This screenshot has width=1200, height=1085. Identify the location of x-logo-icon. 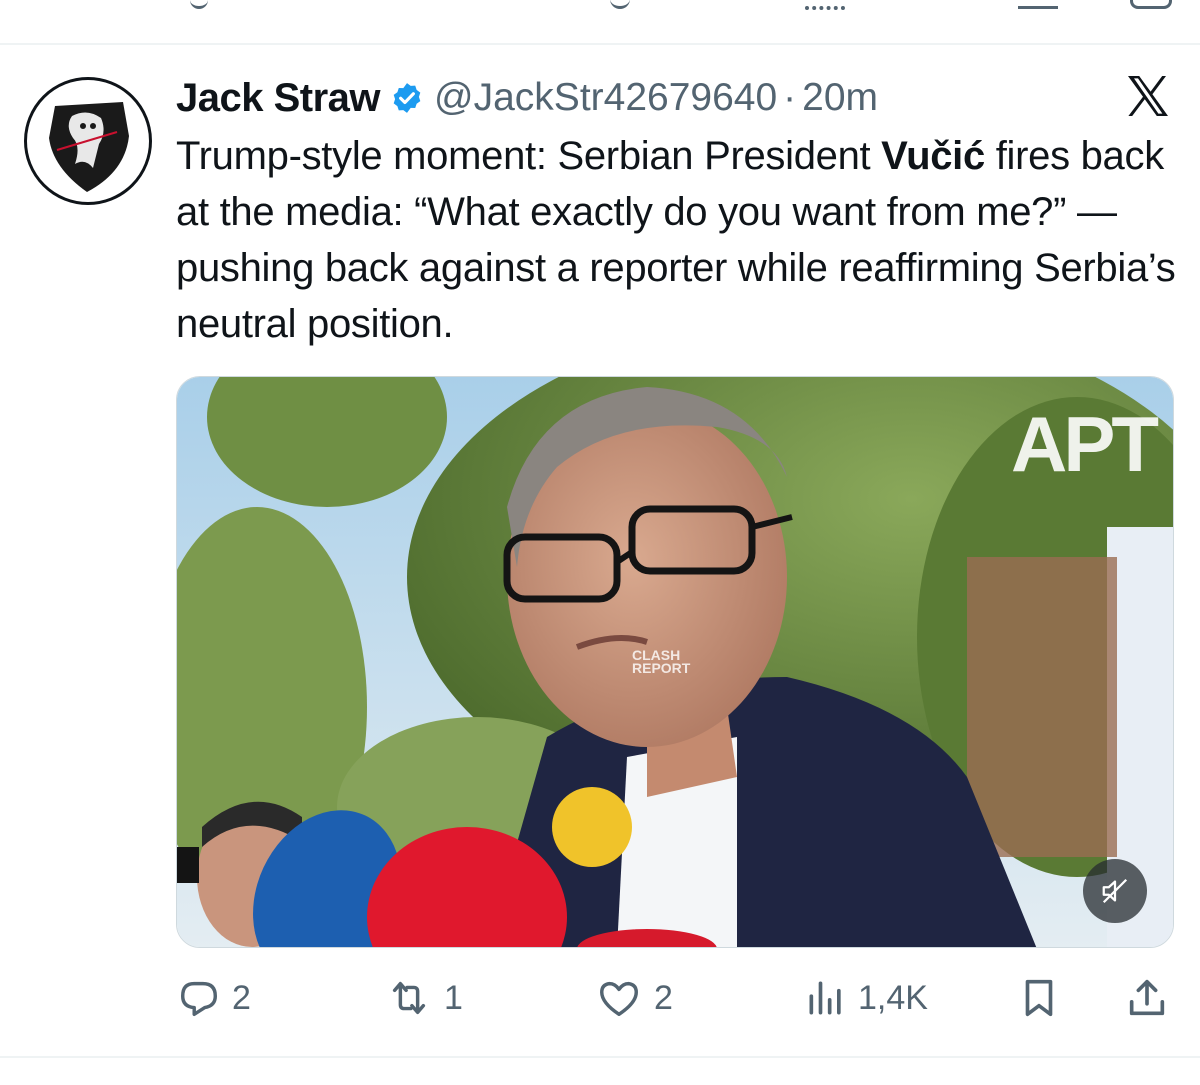
(1148, 96).